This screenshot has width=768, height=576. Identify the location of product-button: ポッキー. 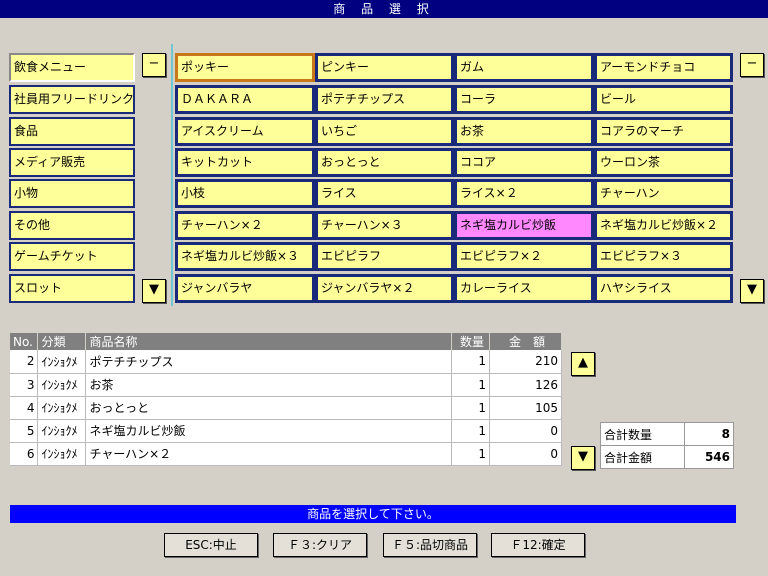
(245, 67).